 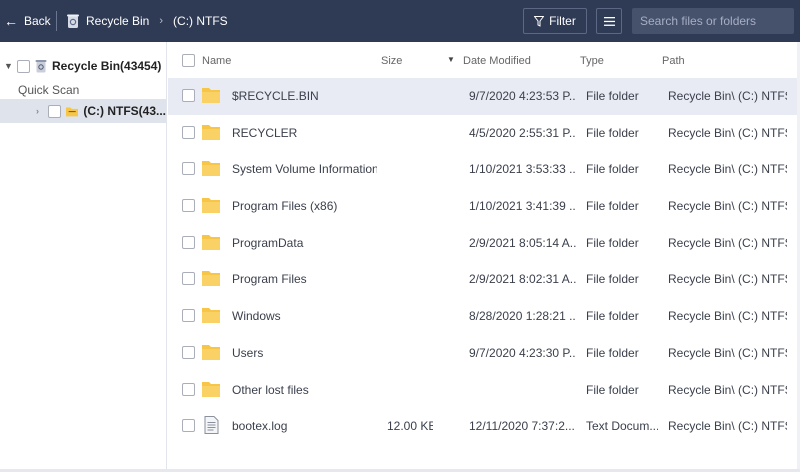 I want to click on chevron-down-icon: ▼, so click(x=8, y=66).